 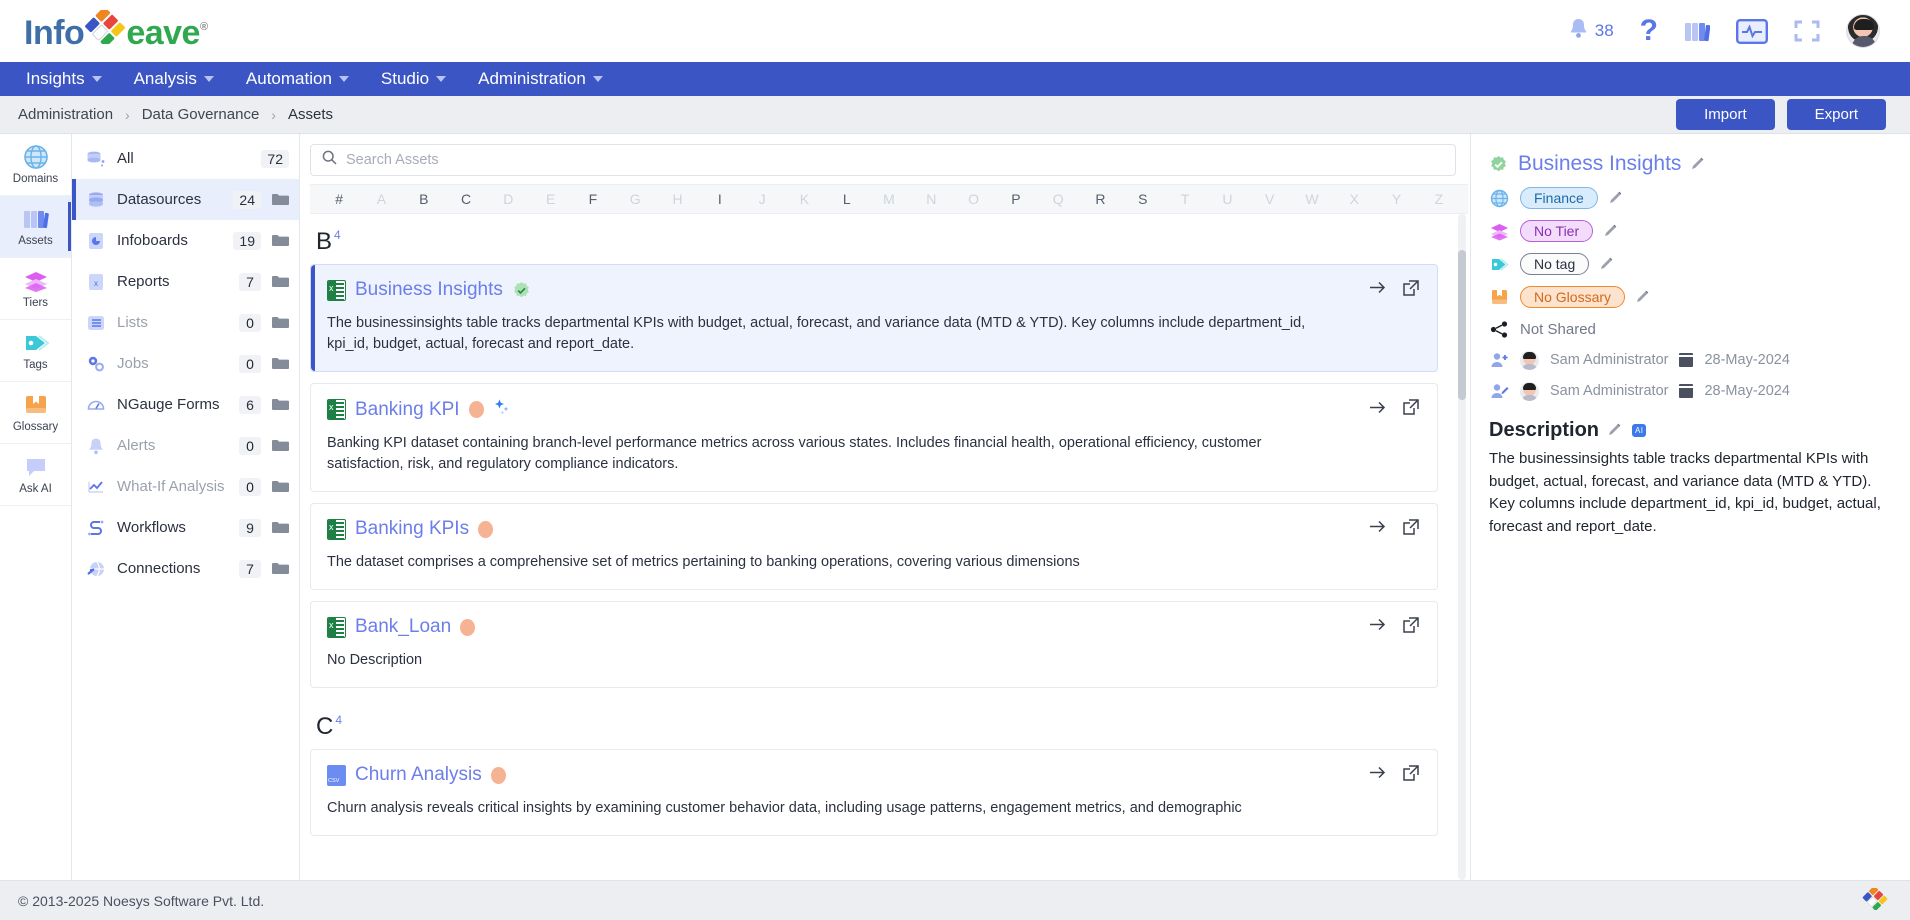 What do you see at coordinates (889, 199) in the screenshot?
I see `alpha-m: M` at bounding box center [889, 199].